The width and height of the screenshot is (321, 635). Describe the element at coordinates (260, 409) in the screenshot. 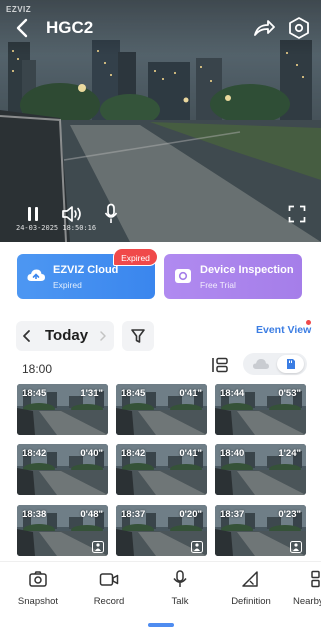

I see `clip-thumbnail: 18:44 0'53"` at that location.